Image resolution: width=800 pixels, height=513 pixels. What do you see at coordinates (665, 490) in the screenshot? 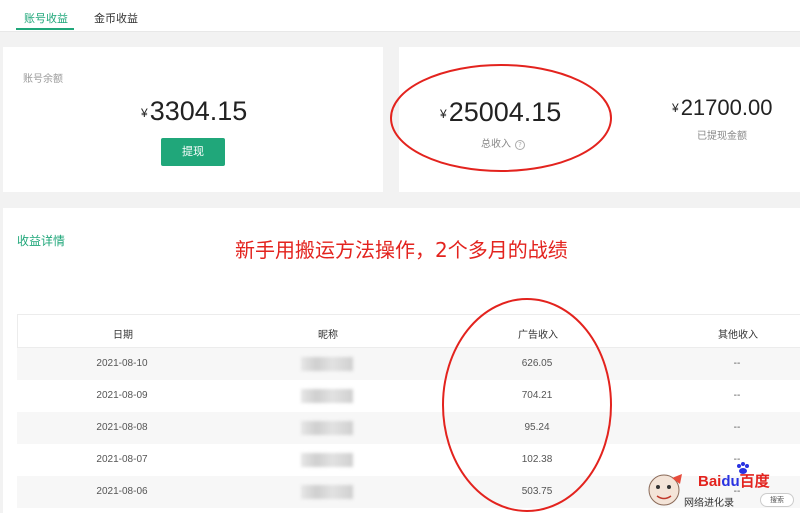
I see `mascot-icon` at bounding box center [665, 490].